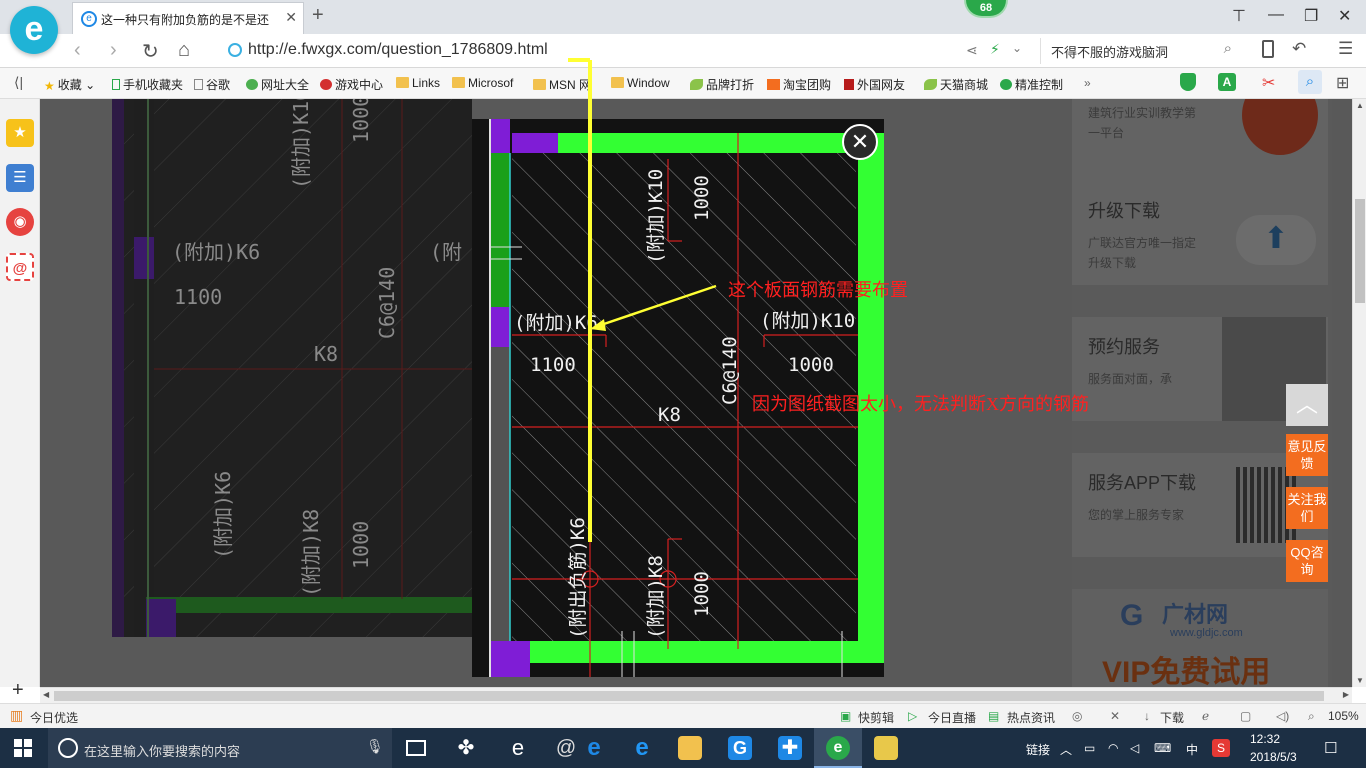  I want to click on site-security-icon, so click(235, 50).